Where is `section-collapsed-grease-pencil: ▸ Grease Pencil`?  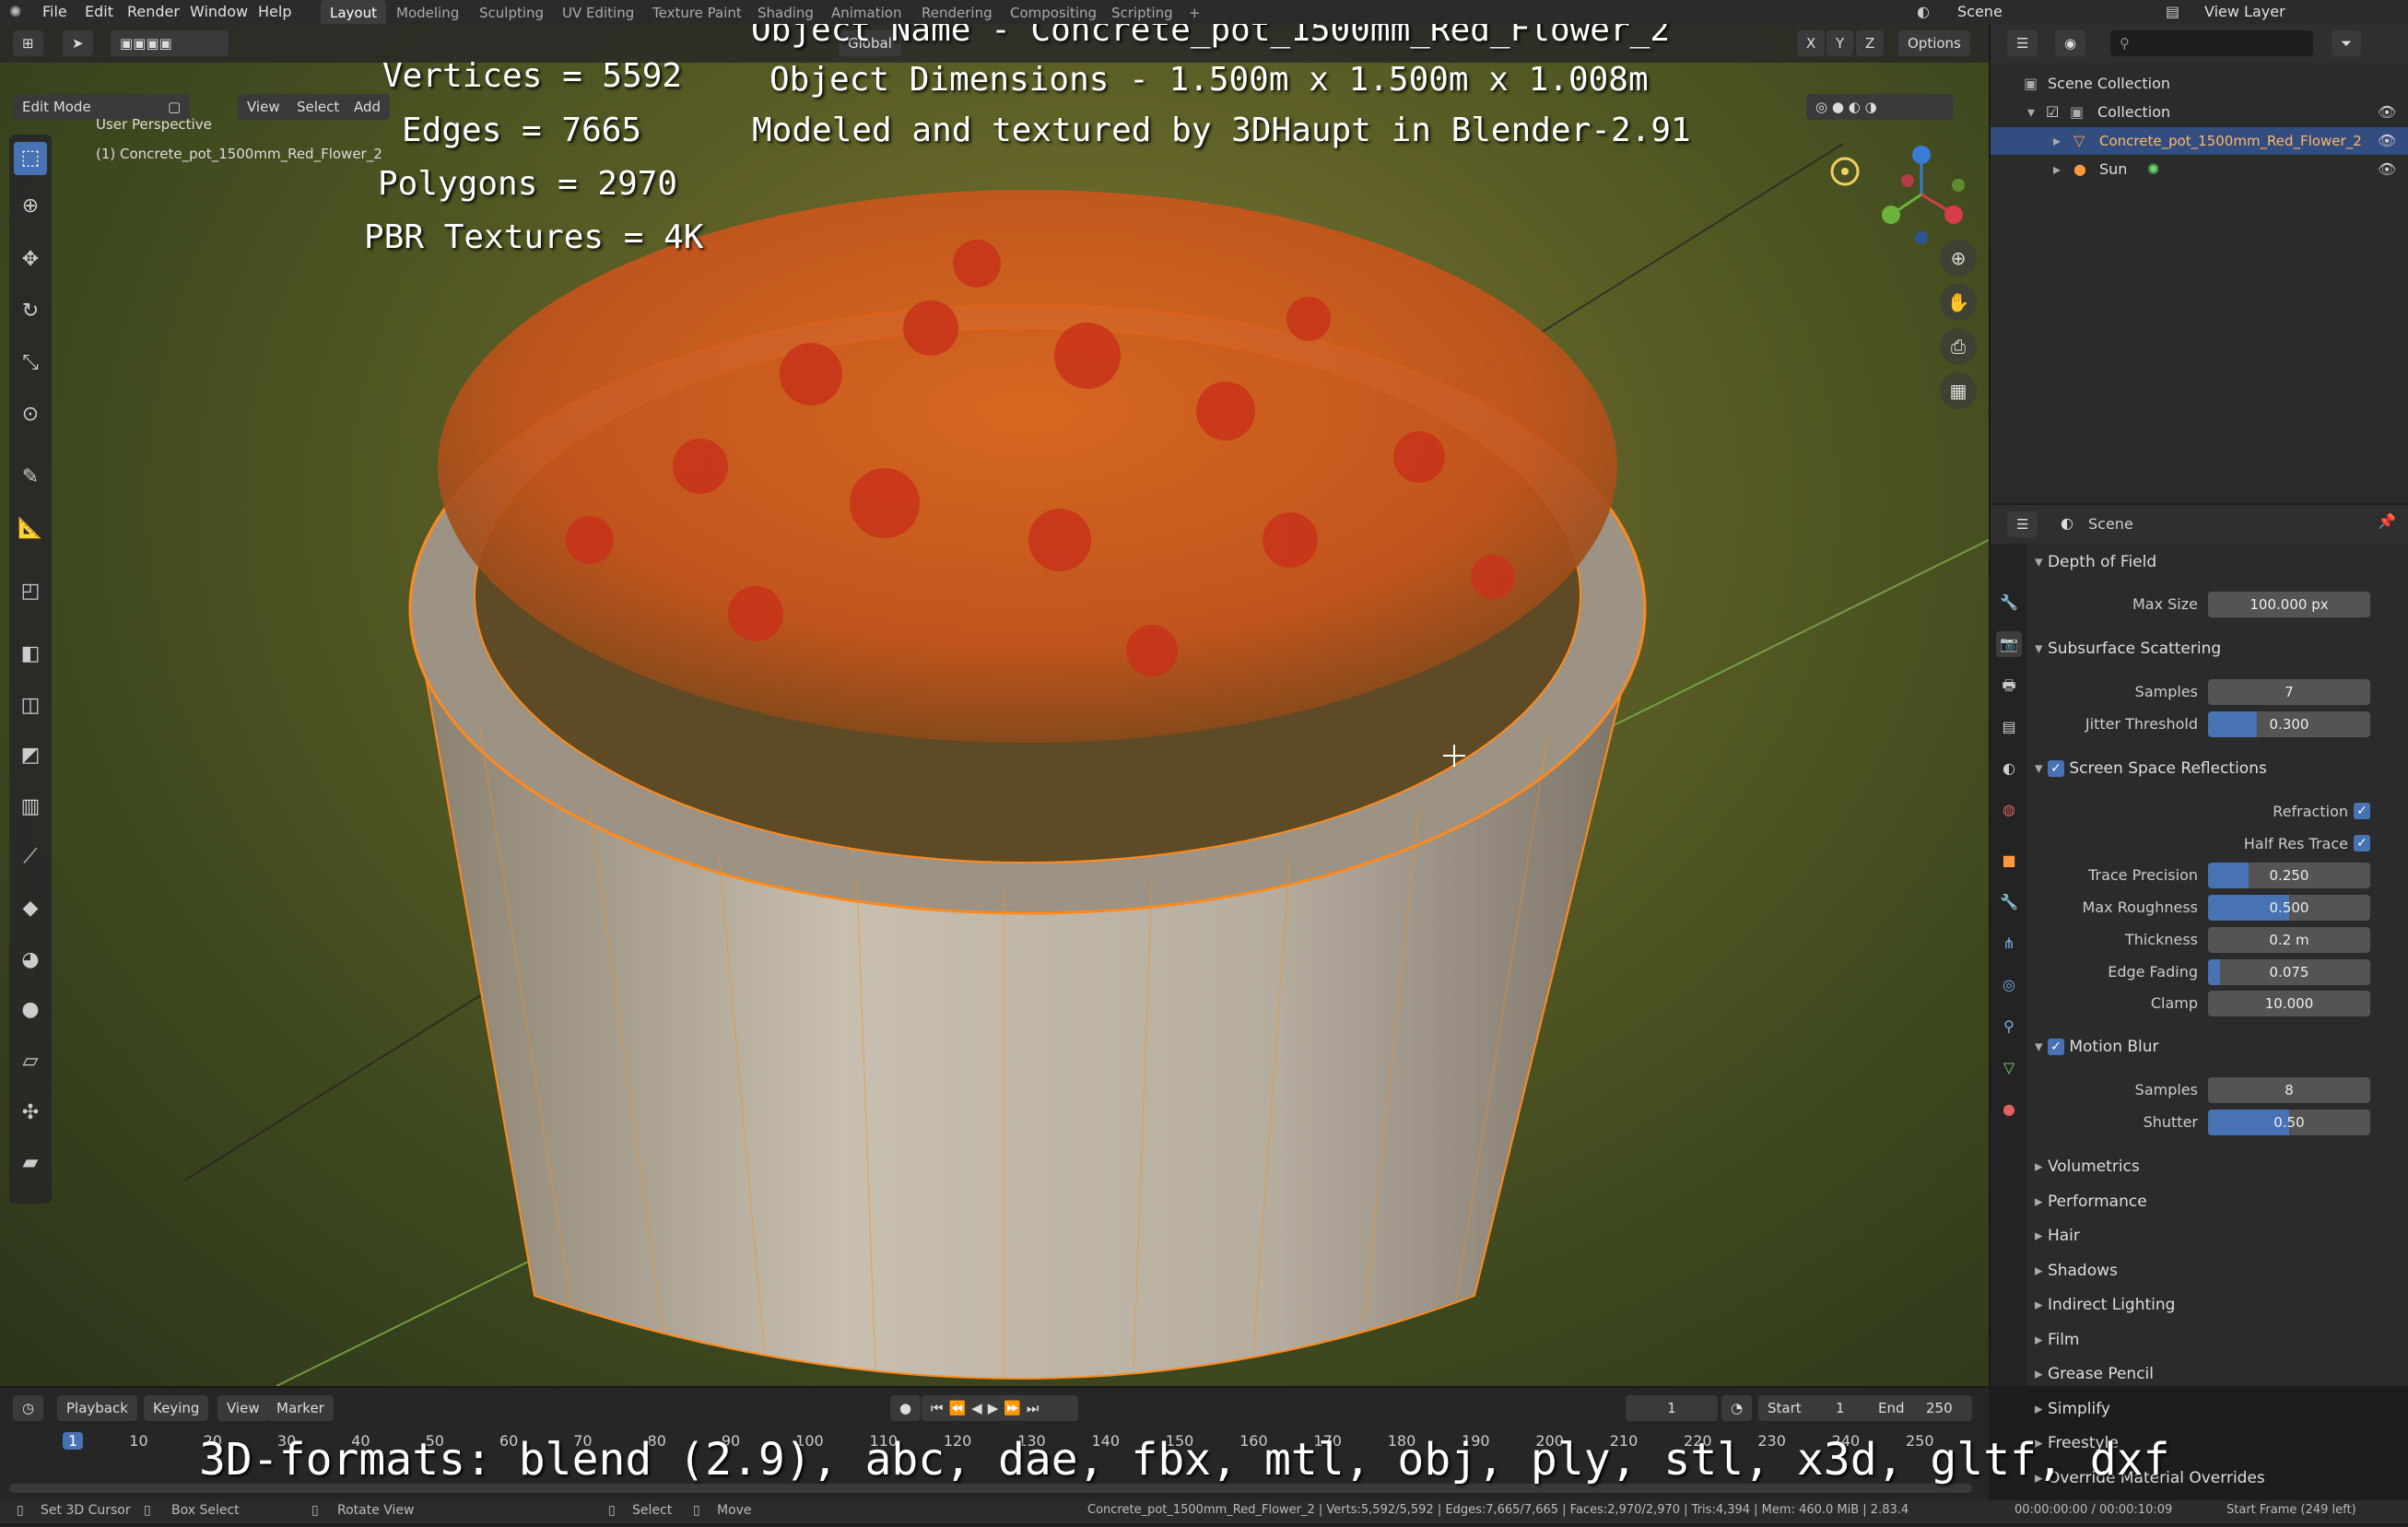
section-collapsed-grease-pencil: ▸ Grease Pencil is located at coordinates (2094, 1374).